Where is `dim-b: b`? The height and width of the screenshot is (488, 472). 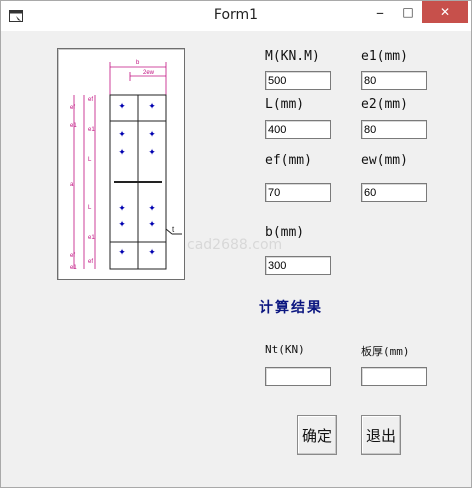 dim-b: b is located at coordinates (138, 63).